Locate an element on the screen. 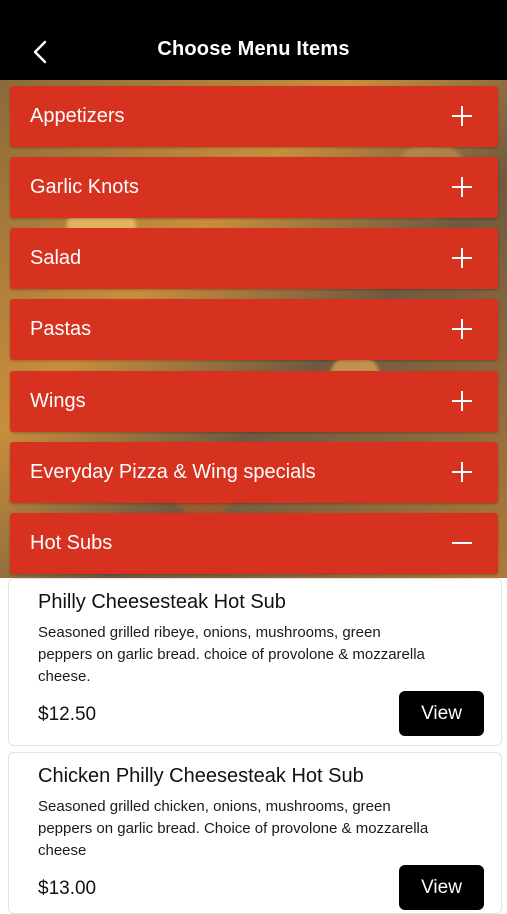 The width and height of the screenshot is (507, 914). category-pastas: Pastas is located at coordinates (254, 329).